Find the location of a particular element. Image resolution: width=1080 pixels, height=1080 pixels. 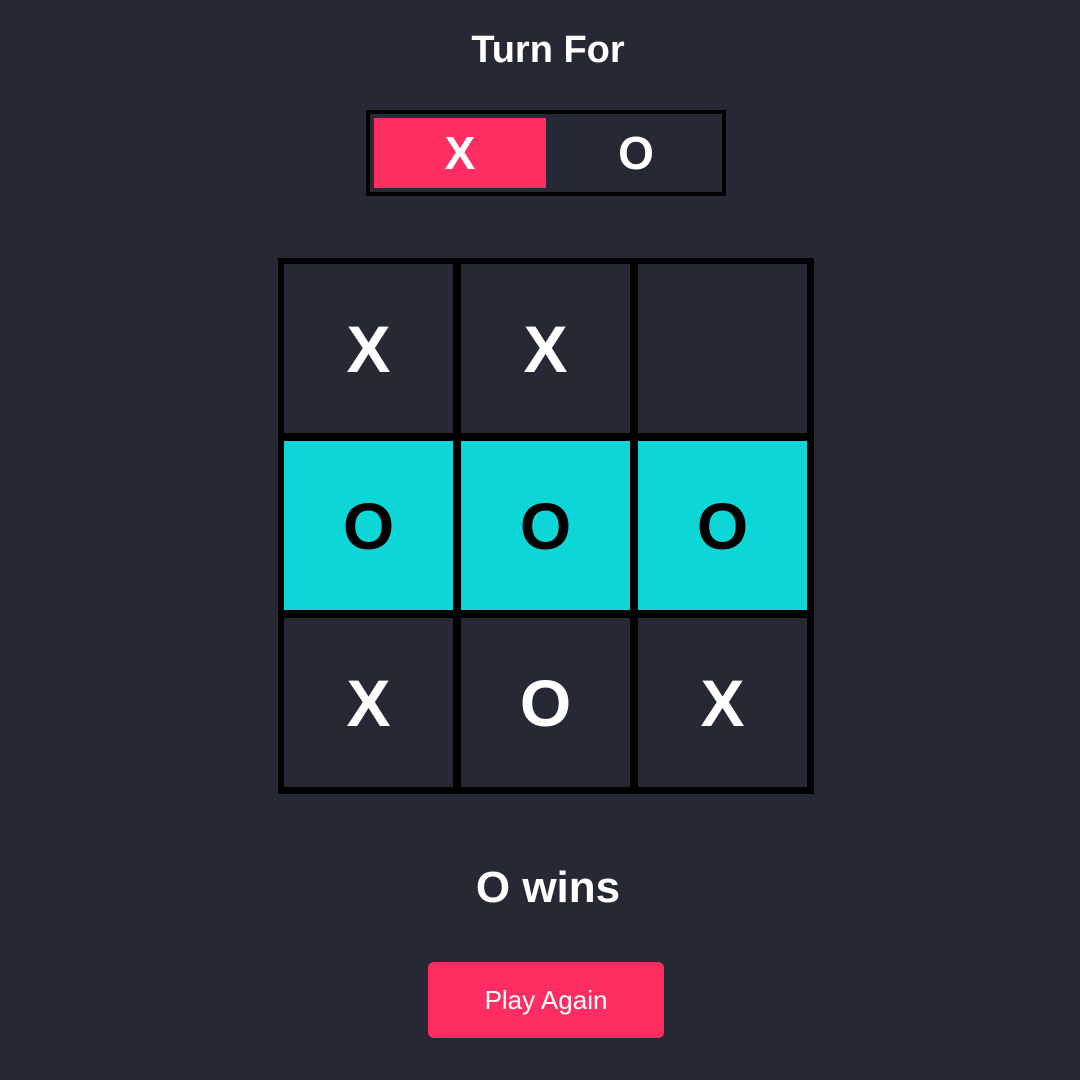

board-cell-5: O is located at coordinates (545, 525).